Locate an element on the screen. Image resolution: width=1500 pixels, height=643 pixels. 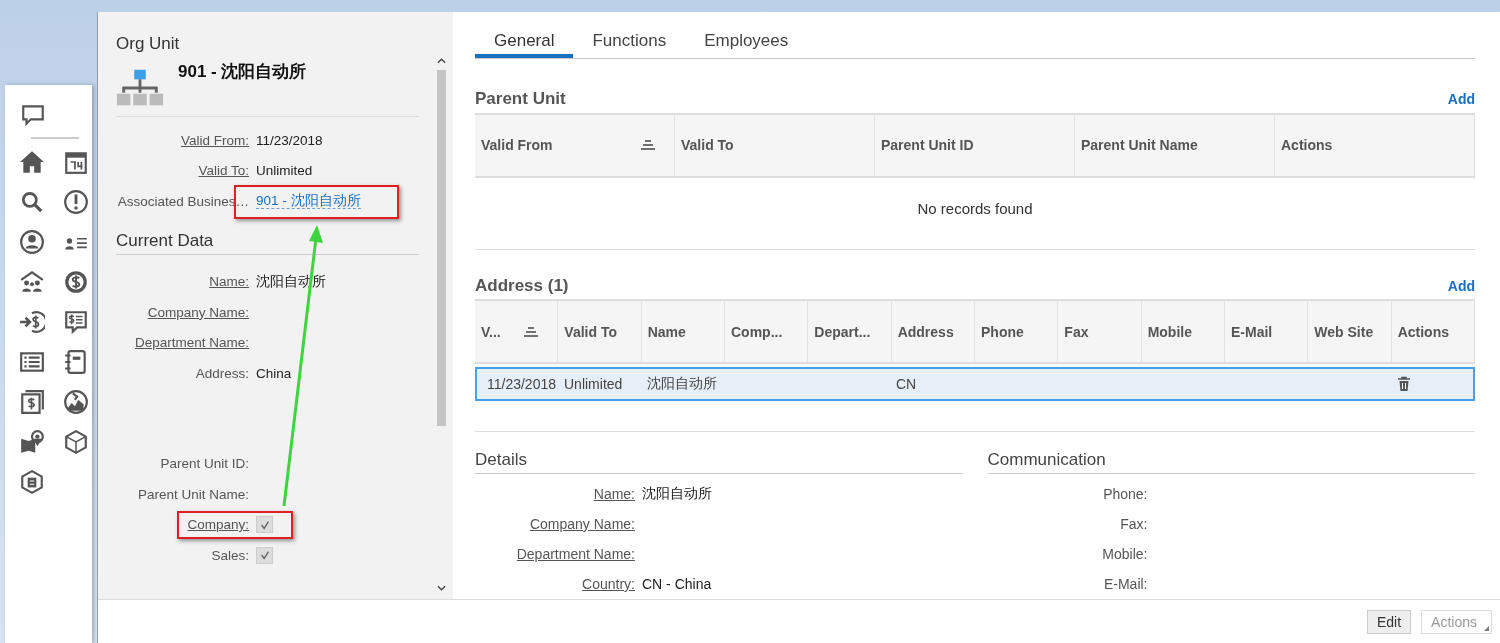
checkmark-icon is located at coordinates (264, 555).